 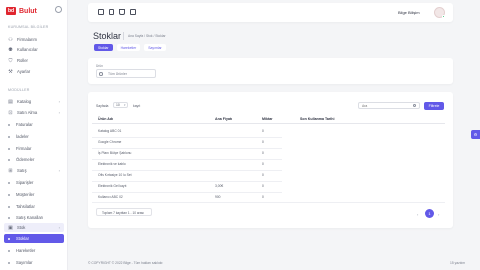 What do you see at coordinates (133, 12) in the screenshot?
I see `calendar-icon` at bounding box center [133, 12].